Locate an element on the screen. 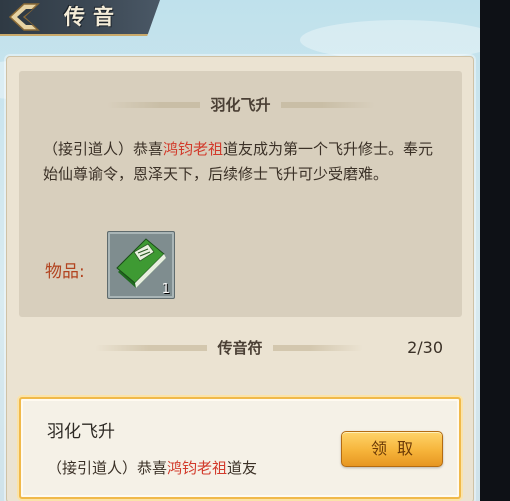 The height and width of the screenshot is (501, 510). message-preview: （接引道人）恭喜鸿钧老祖道友 is located at coordinates (152, 467).